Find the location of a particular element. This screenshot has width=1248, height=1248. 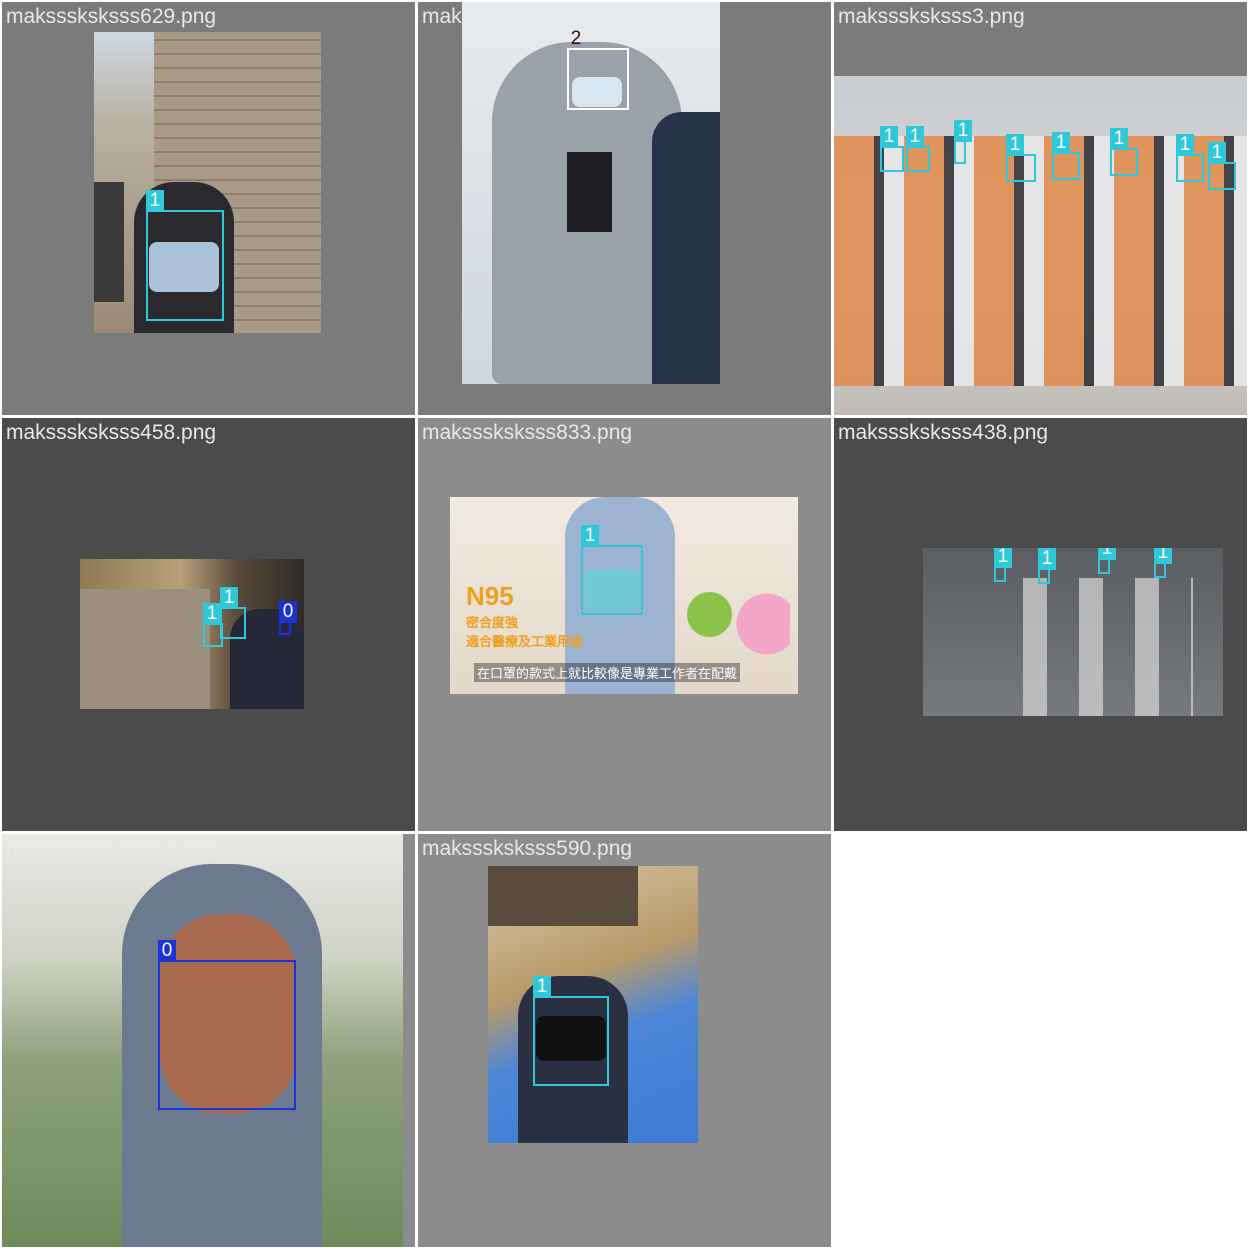

tile-4: maksssksksss458.png 1 1 0 is located at coordinates (208, 624).